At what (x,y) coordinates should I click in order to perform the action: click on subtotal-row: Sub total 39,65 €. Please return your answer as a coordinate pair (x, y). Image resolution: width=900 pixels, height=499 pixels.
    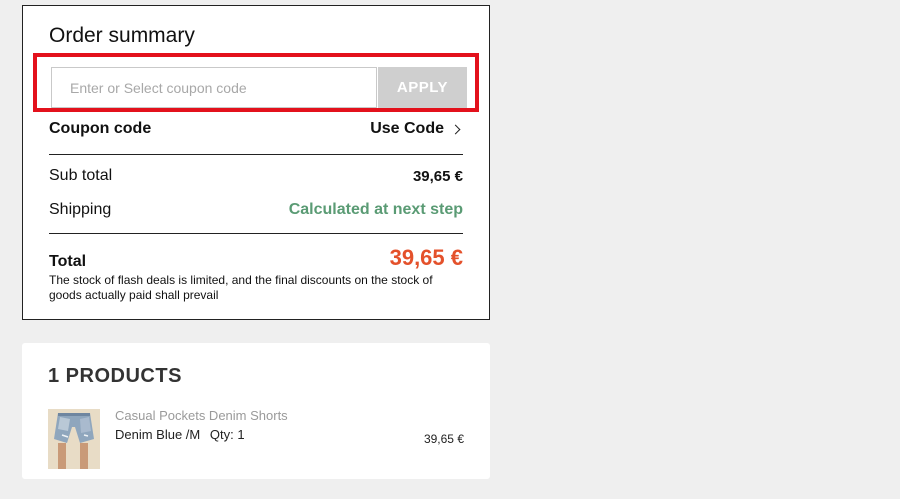
    Looking at the image, I should click on (256, 176).